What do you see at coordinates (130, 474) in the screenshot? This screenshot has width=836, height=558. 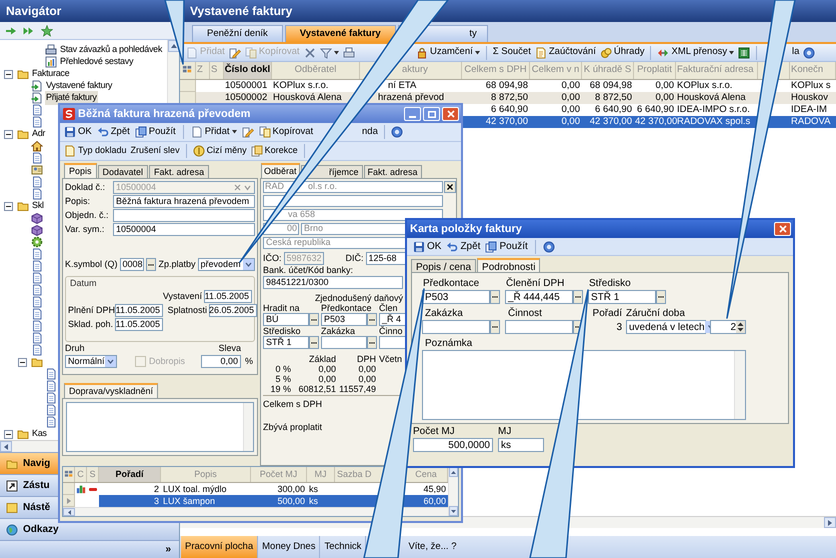 I see `column-header: Pořadí` at bounding box center [130, 474].